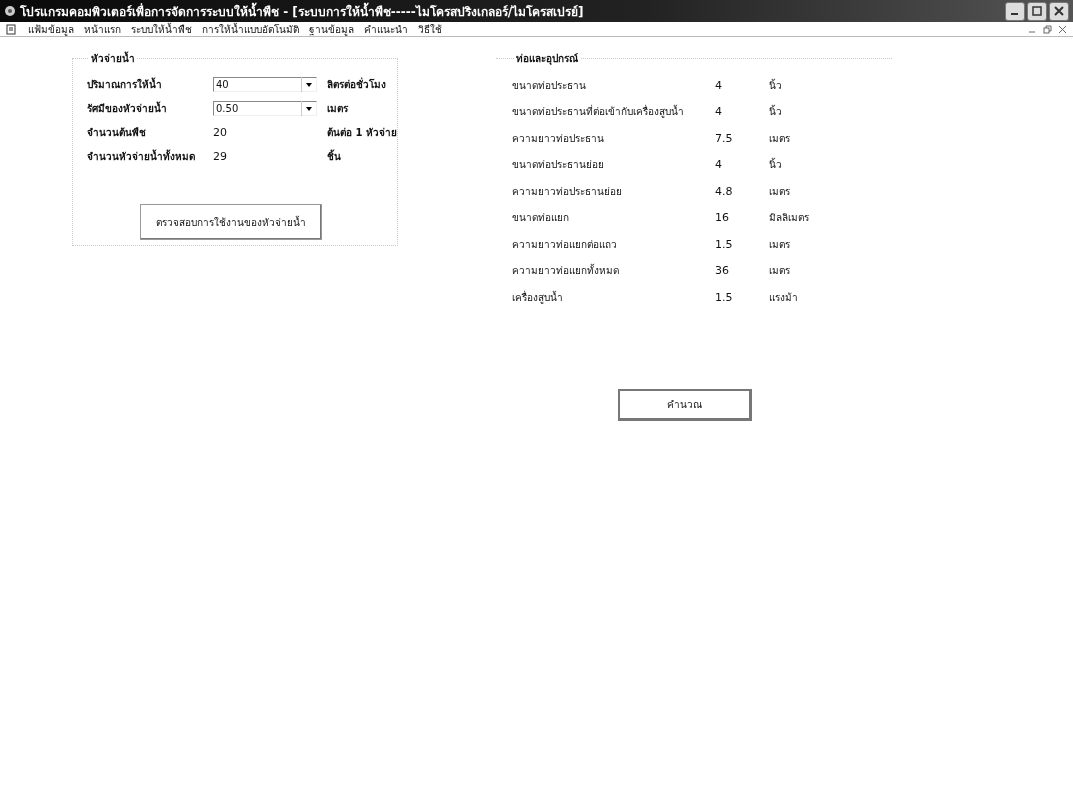 The image size is (1073, 791). What do you see at coordinates (564, 244) in the screenshot?
I see `field-label: ความยาวท่อแยกต่อแถว` at bounding box center [564, 244].